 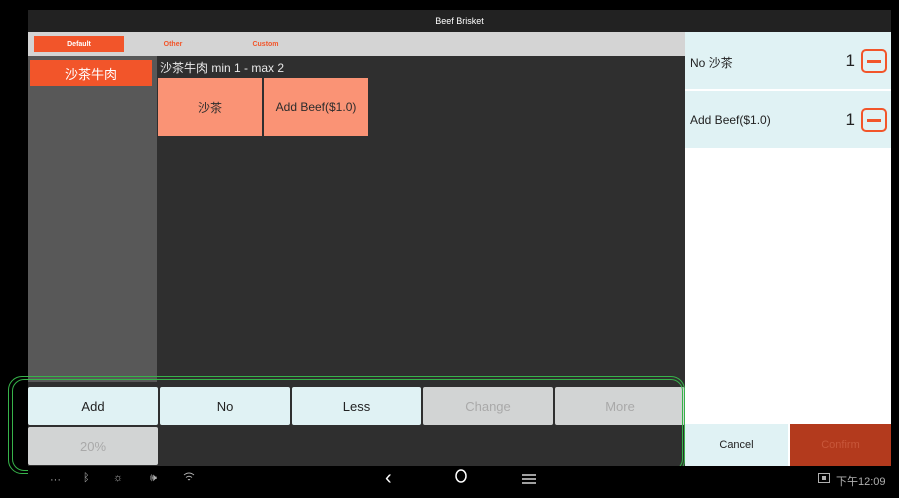 I want to click on title-bar: Beef Brisket, so click(x=459, y=21).